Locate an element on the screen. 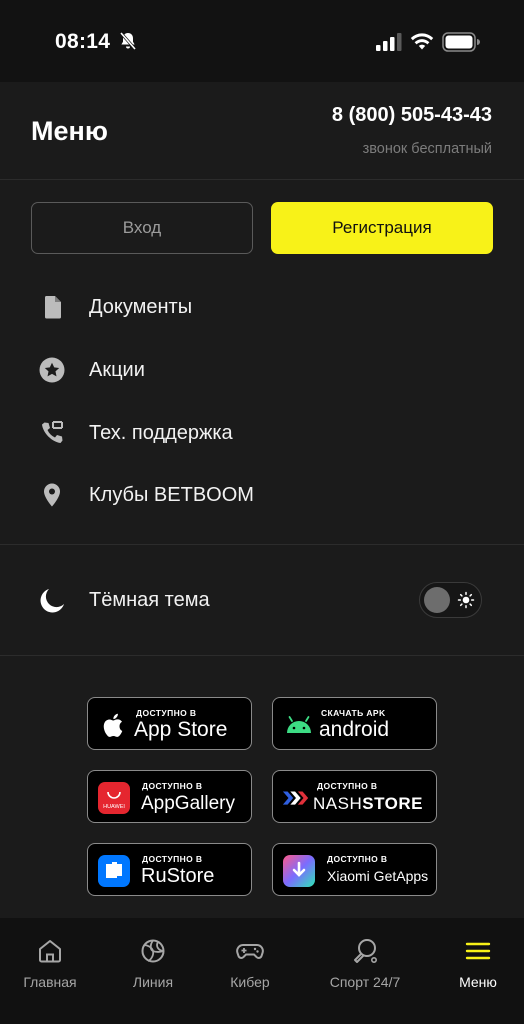  gamepad-icon is located at coordinates (250, 951).